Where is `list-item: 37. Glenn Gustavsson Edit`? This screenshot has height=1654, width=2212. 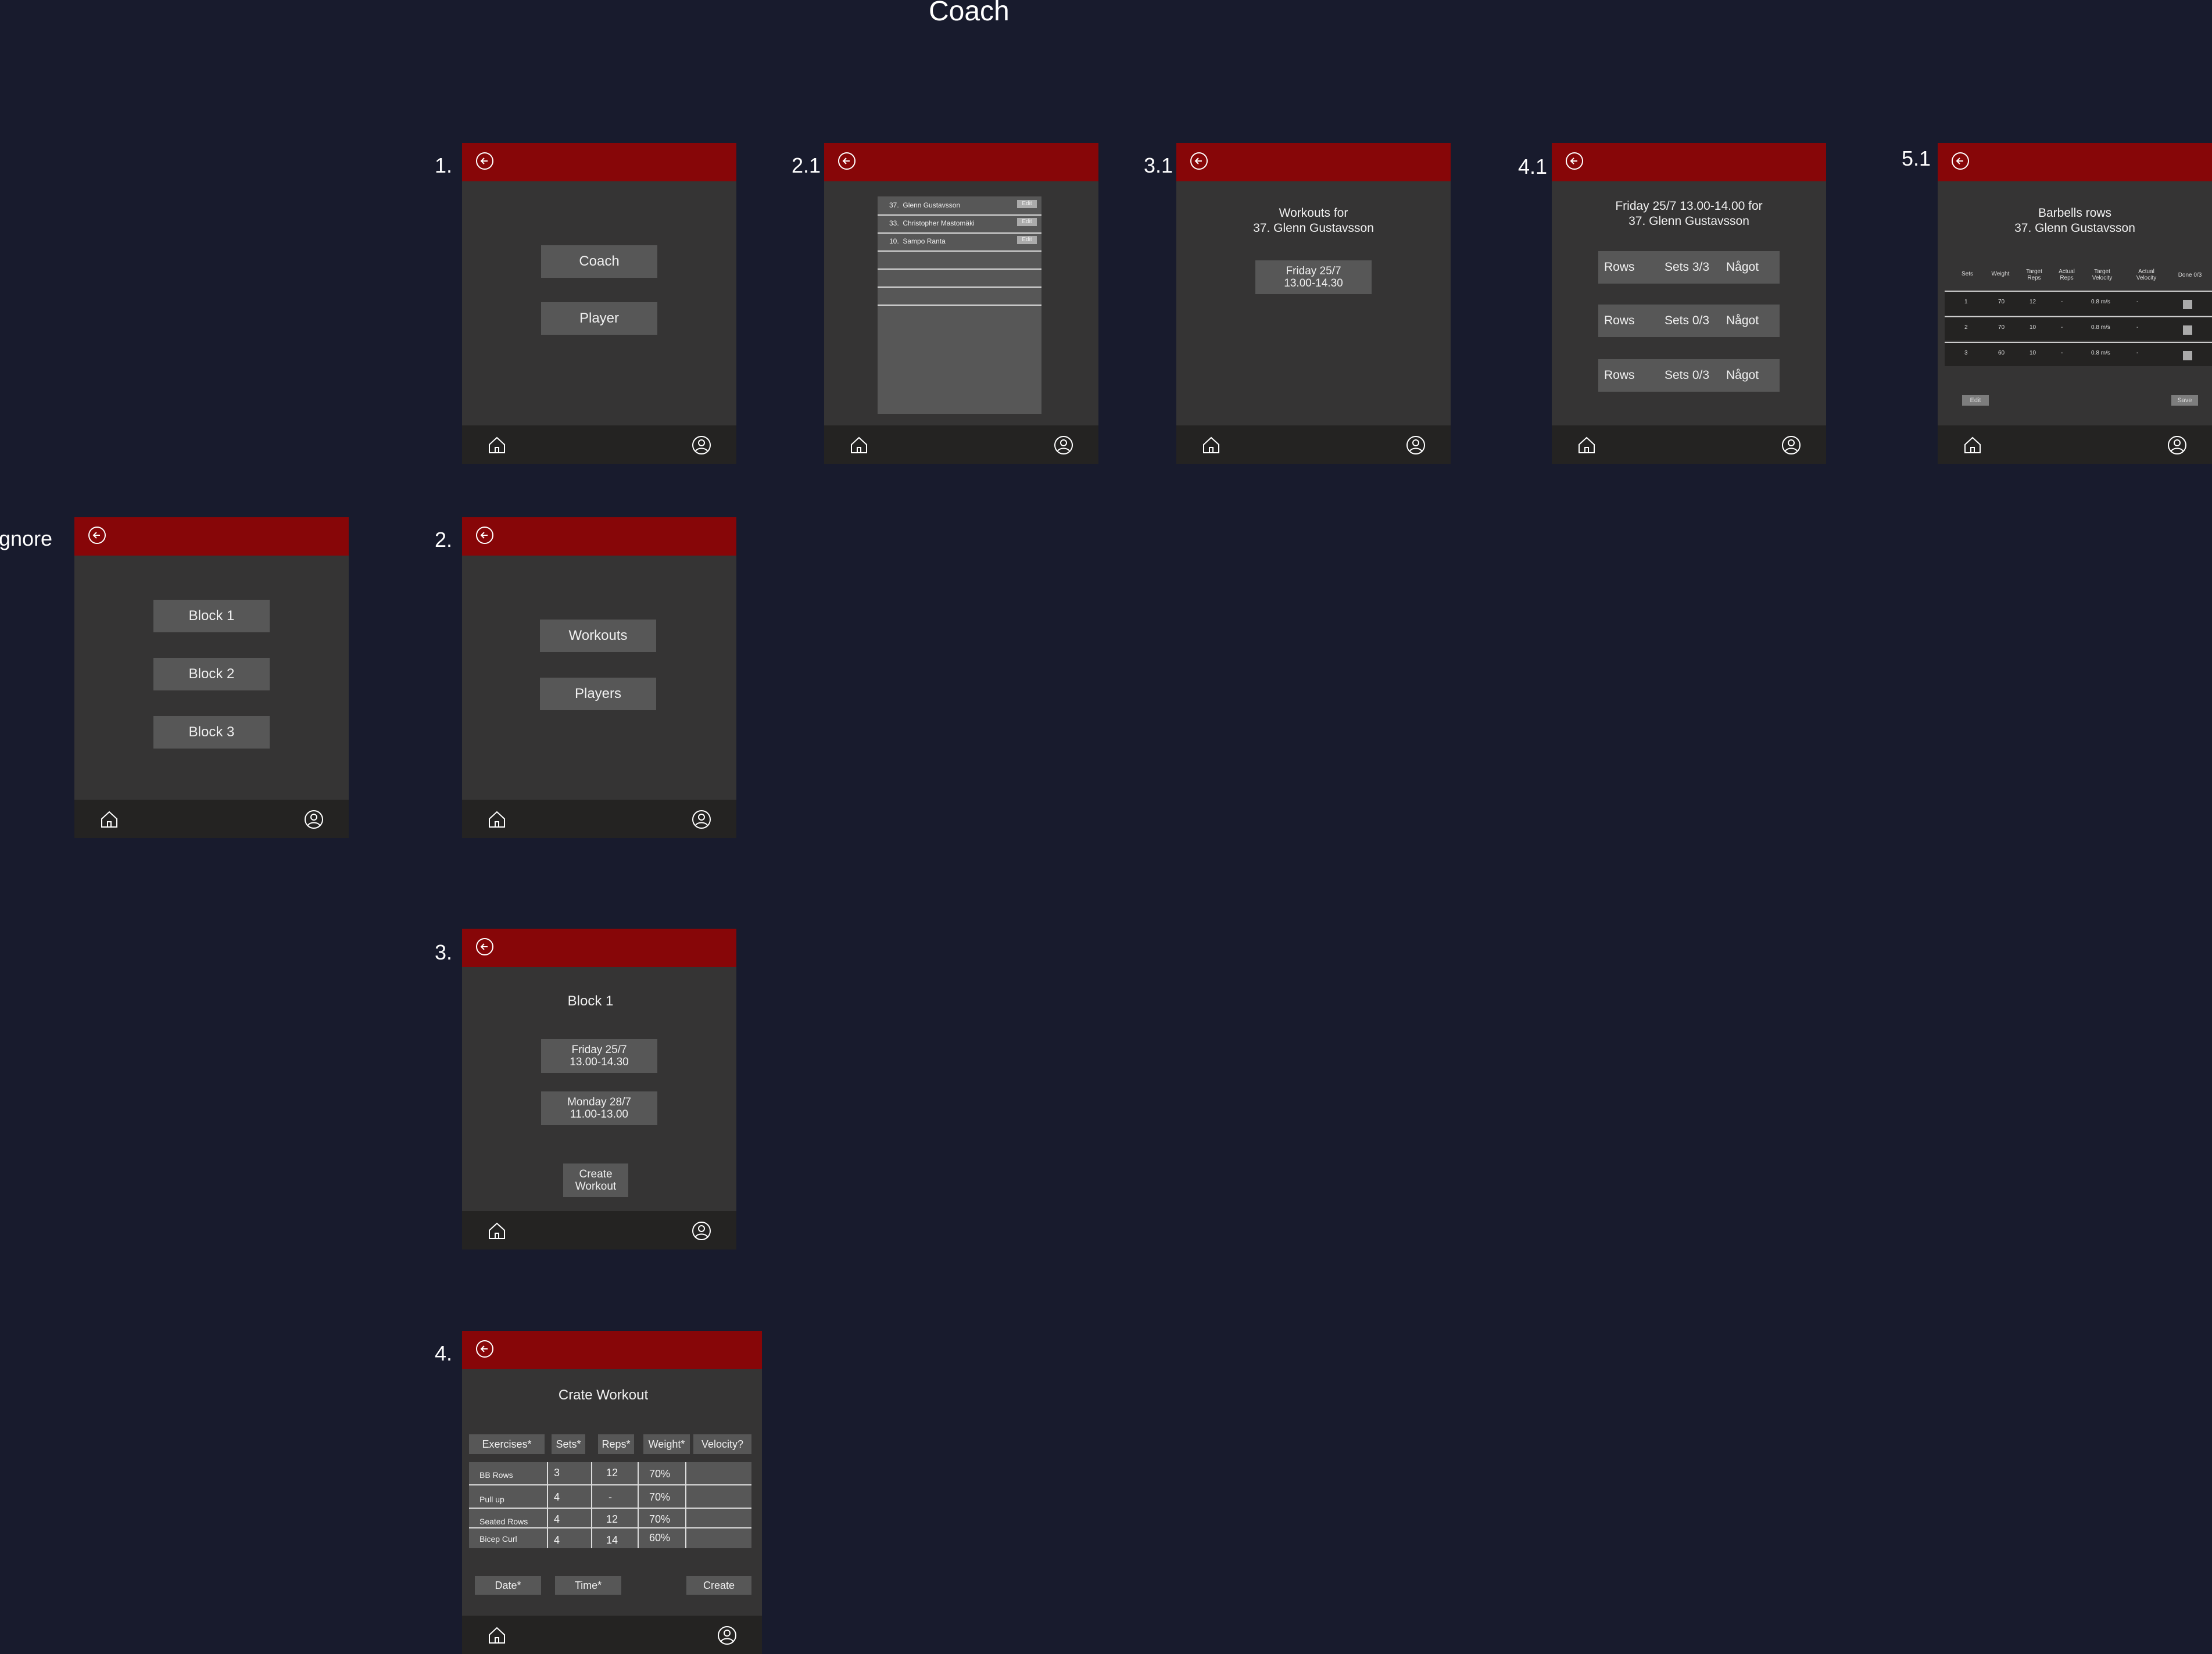 list-item: 37. Glenn Gustavsson Edit is located at coordinates (959, 206).